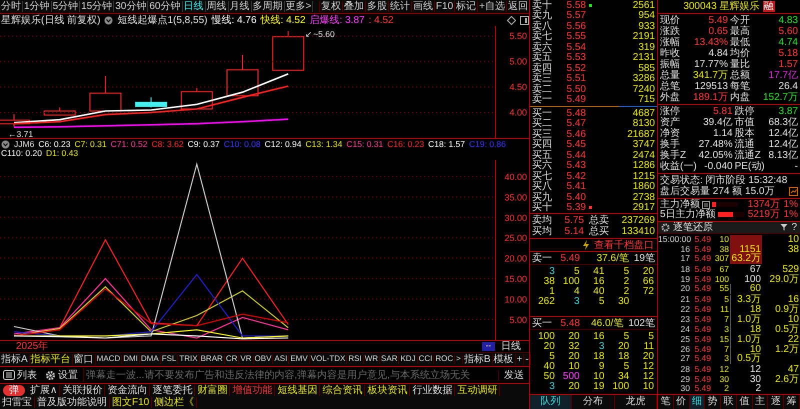 This screenshot has height=409, width=800. I want to click on filter-icon, so click(784, 227).